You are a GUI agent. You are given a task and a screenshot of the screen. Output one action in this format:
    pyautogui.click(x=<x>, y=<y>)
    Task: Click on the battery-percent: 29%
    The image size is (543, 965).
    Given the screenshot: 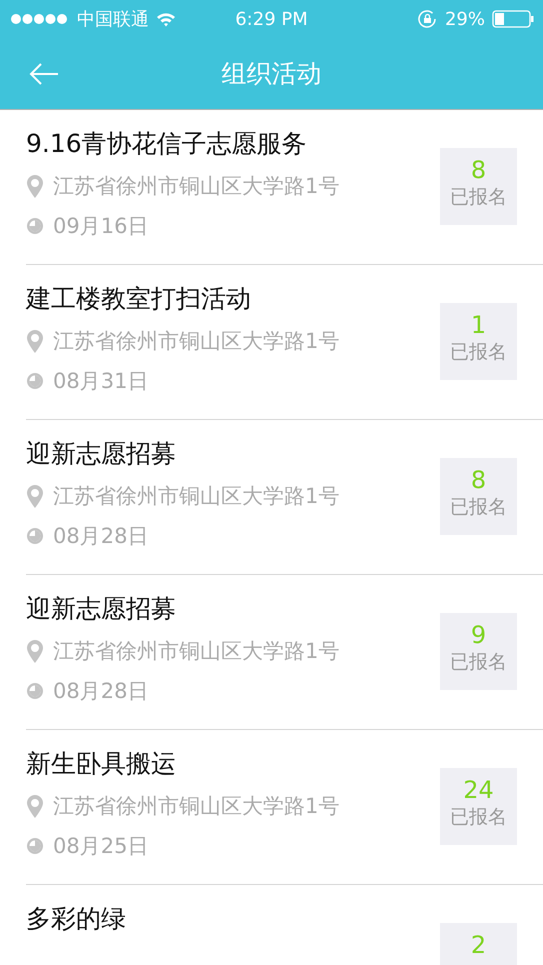 What is the action you would take?
    pyautogui.click(x=464, y=19)
    